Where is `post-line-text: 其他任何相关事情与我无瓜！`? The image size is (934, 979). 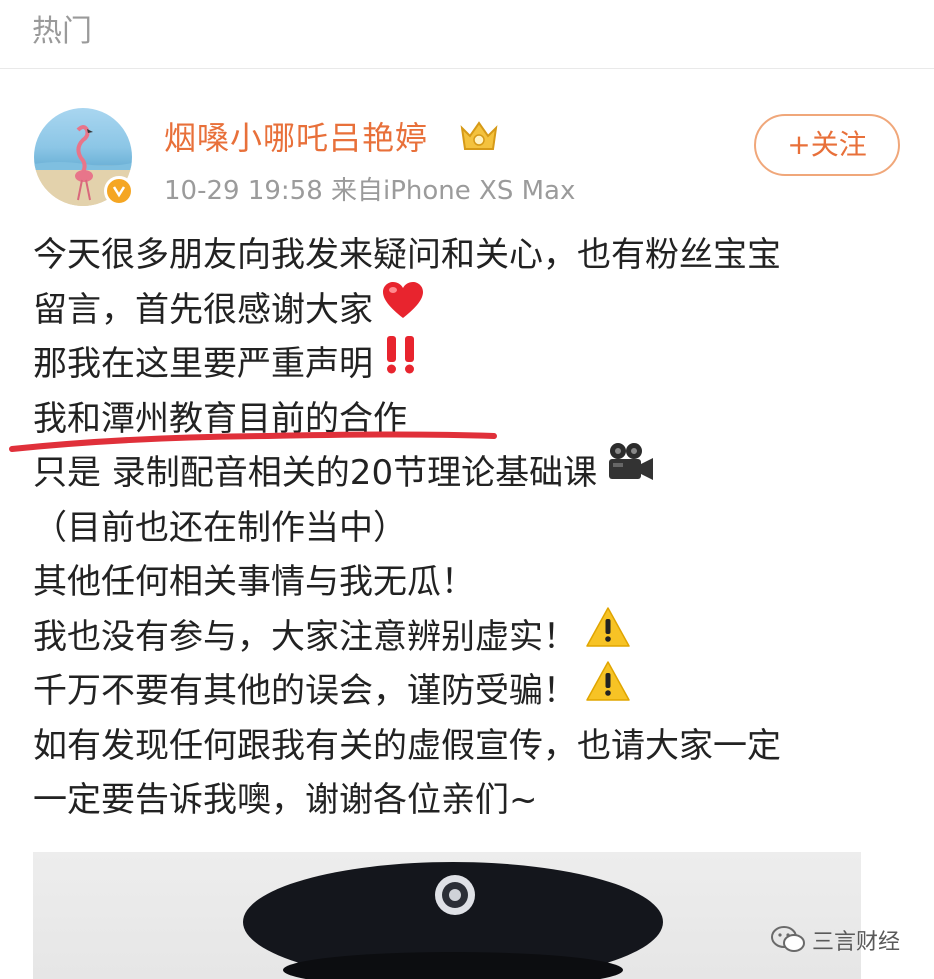 post-line-text: 其他任何相关事情与我无瓜！ is located at coordinates (254, 582).